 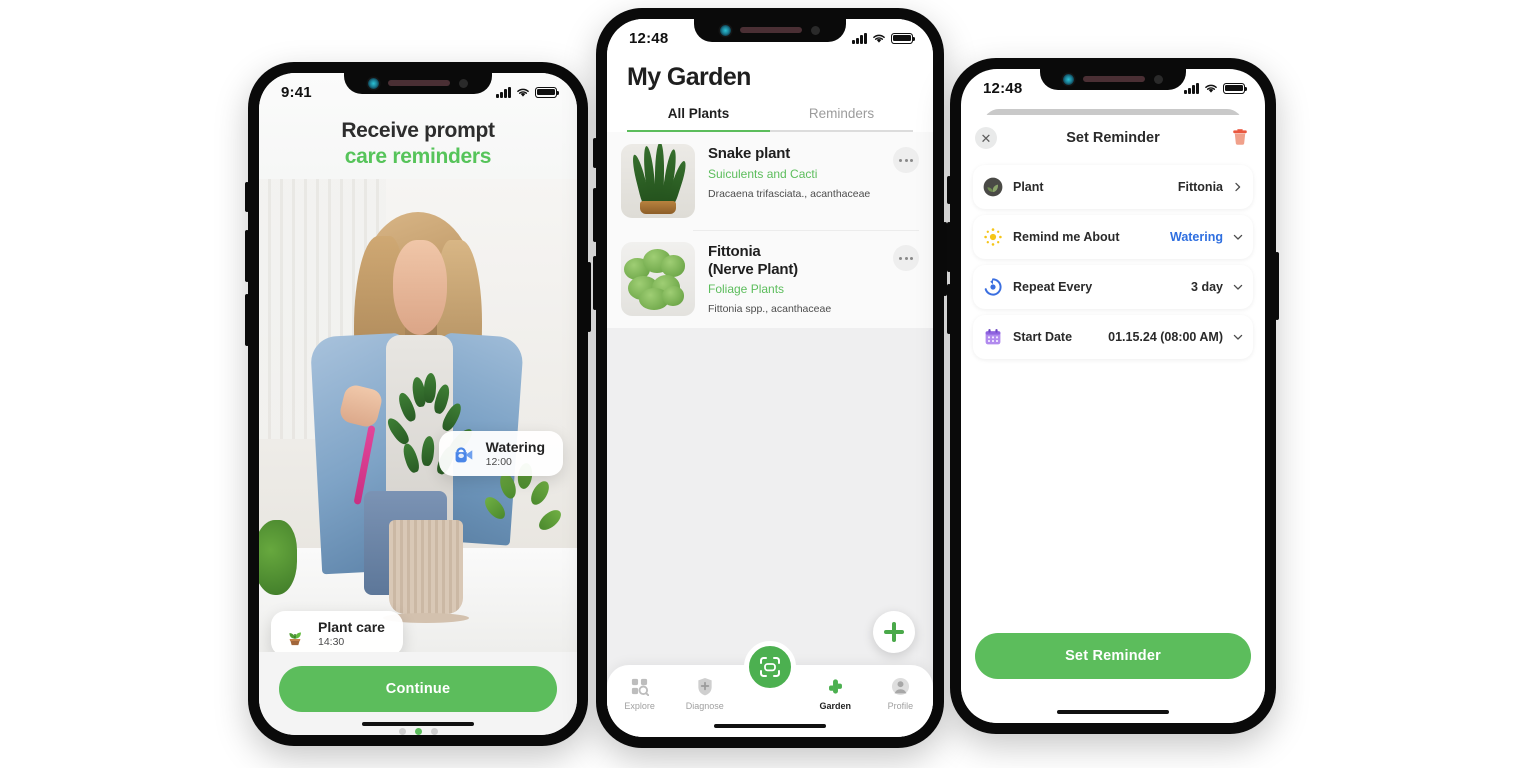 What do you see at coordinates (1113, 287) in the screenshot?
I see `row-repeat-every: Repeat Every 3 day` at bounding box center [1113, 287].